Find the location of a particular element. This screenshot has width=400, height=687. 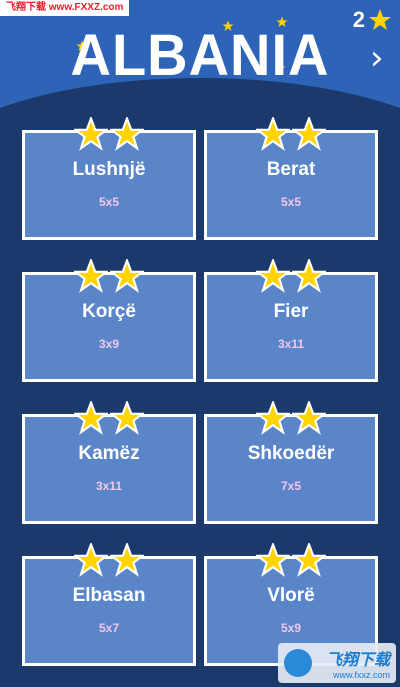

level-name: Kamëz is located at coordinates (109, 453).